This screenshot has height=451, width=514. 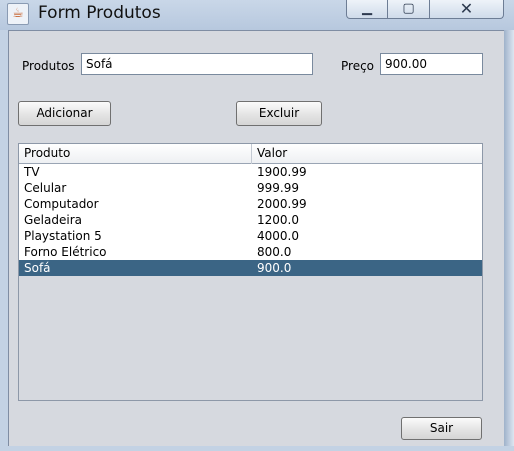 I want to click on java-cup-icon: ☕, so click(x=18, y=14).